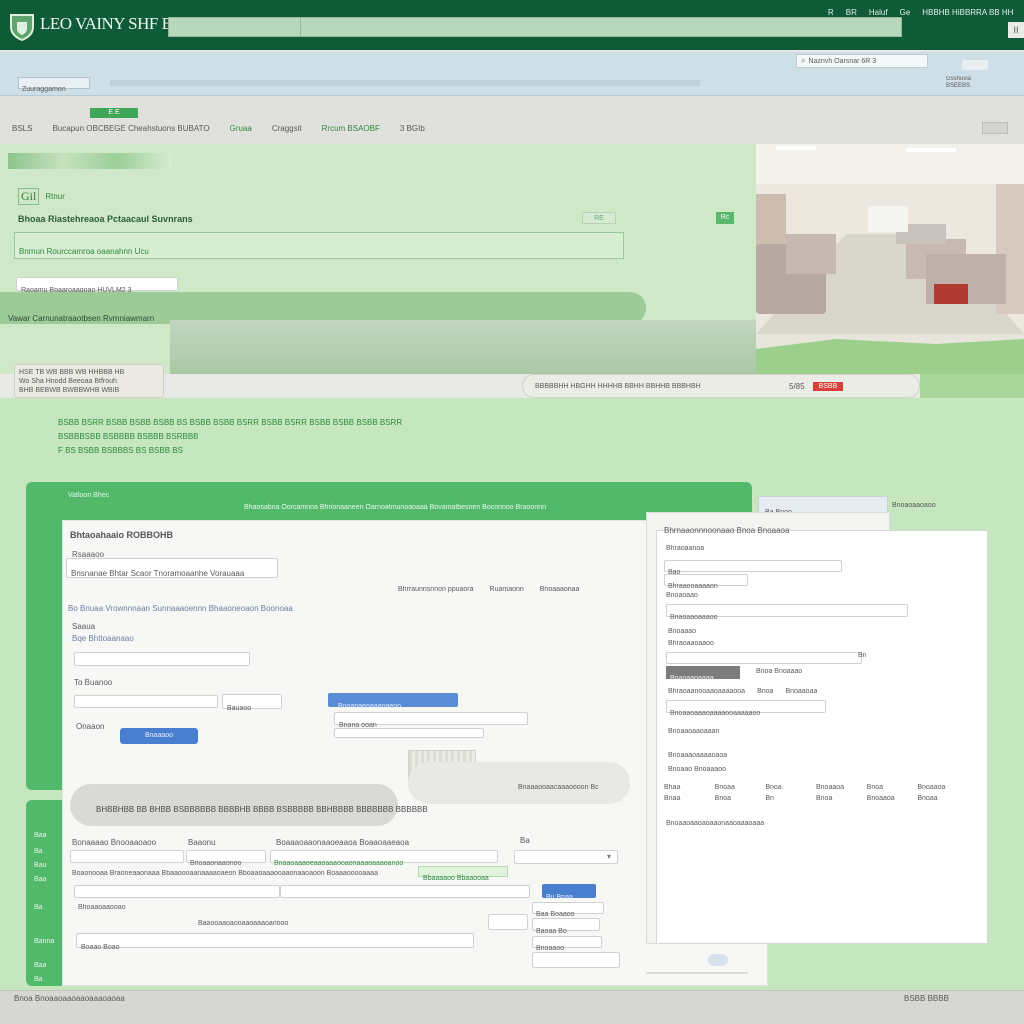  What do you see at coordinates (69, 998) in the screenshot?
I see `footer-left: Bnoa Bnoaaoaaoaaoaaaoaoaa` at bounding box center [69, 998].